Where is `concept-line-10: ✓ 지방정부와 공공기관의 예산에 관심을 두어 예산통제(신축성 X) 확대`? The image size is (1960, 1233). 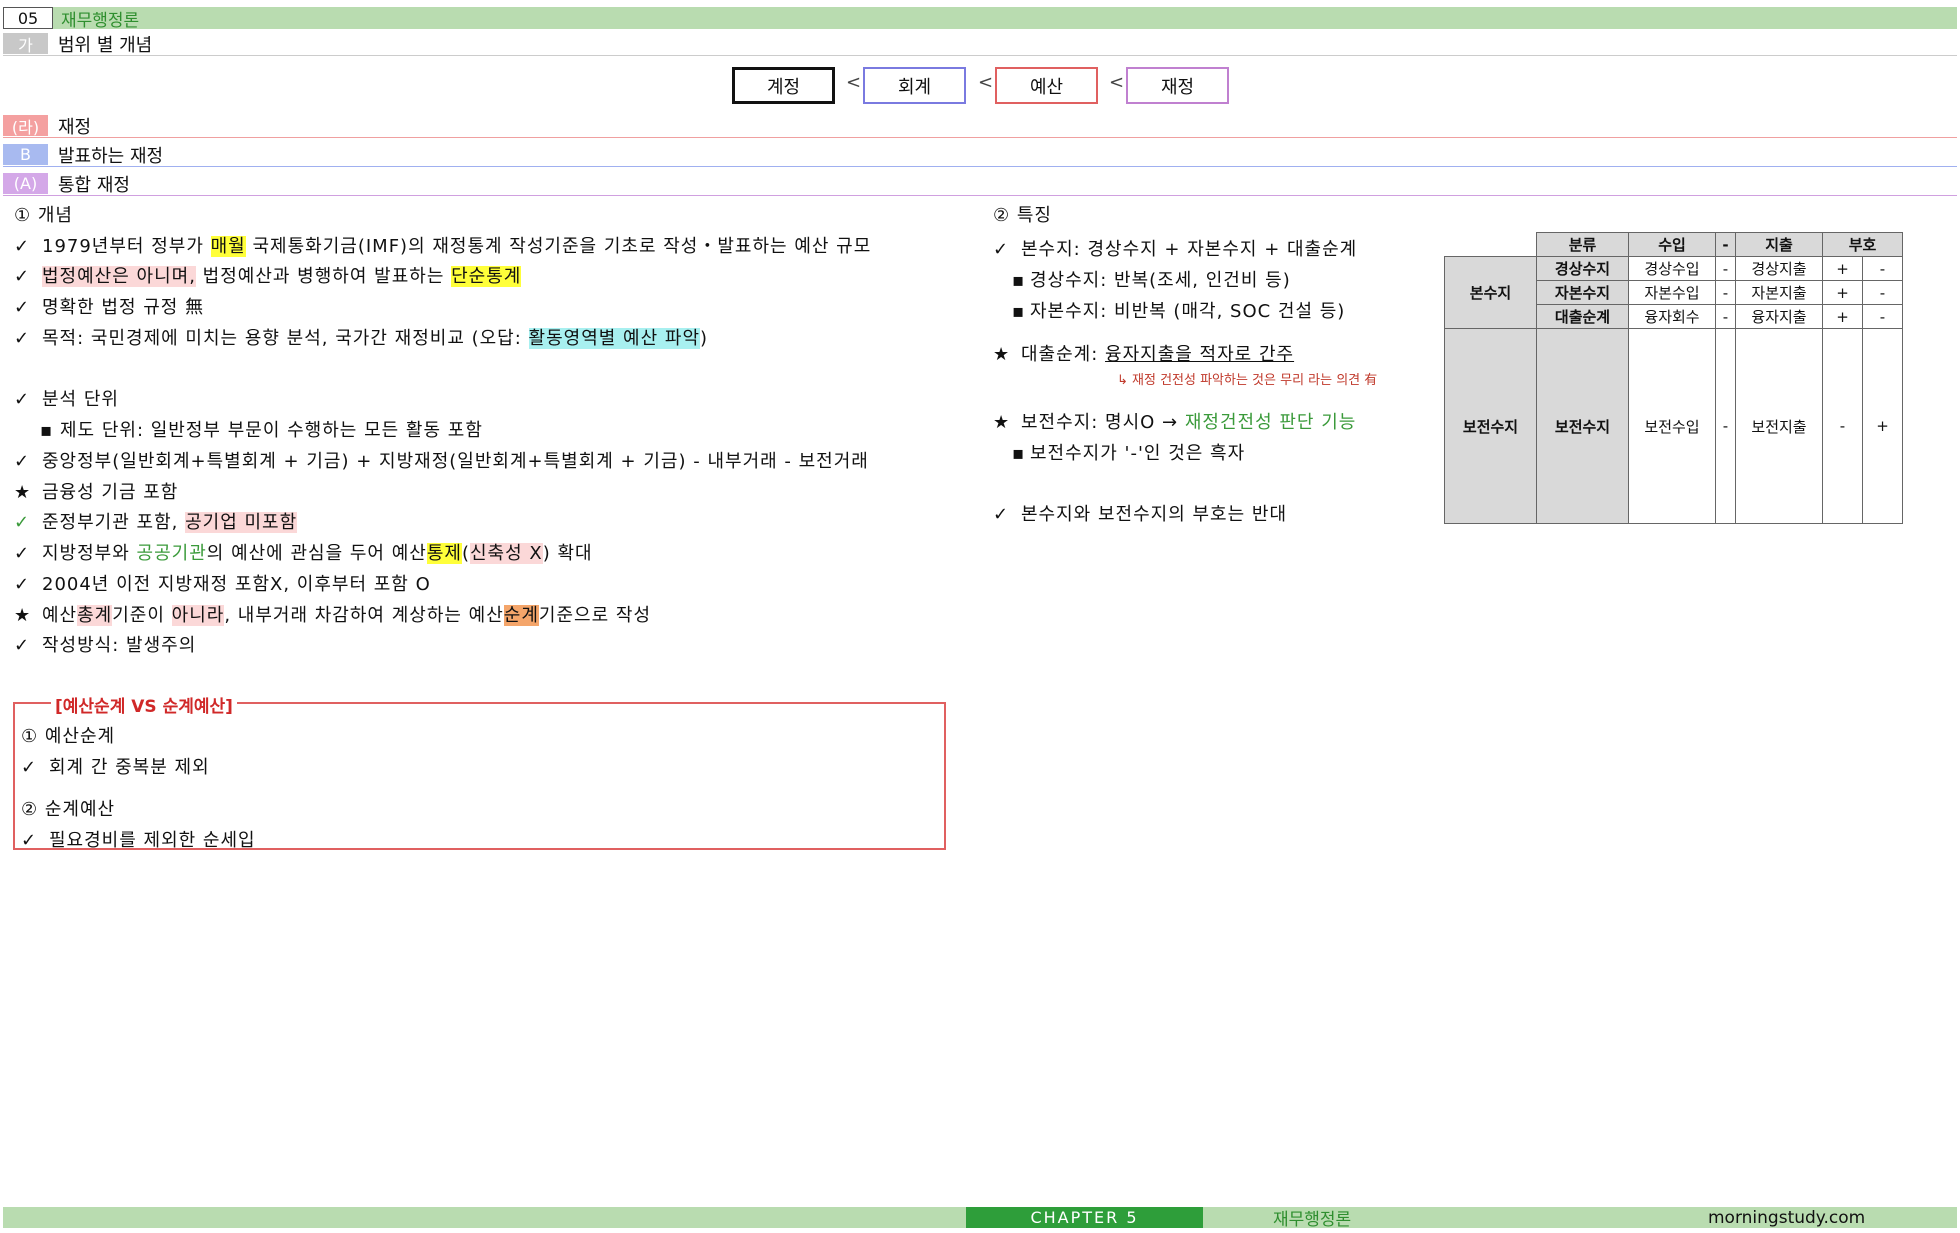
concept-line-10: ✓ 지방정부와 공공기관의 예산에 관심을 두어 예산통제(신축성 X) 확대 is located at coordinates (303, 553).